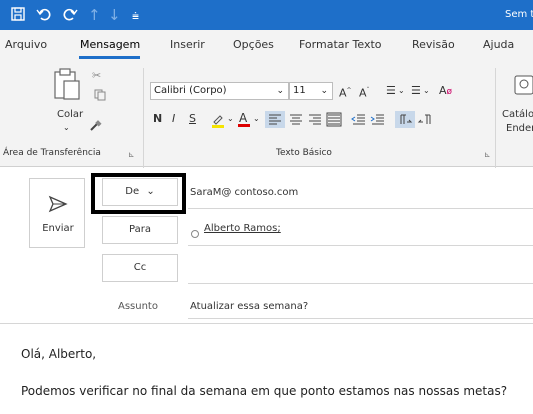 The width and height of the screenshot is (533, 414). Describe the element at coordinates (70, 114) in the screenshot. I see `paste-label: Colar` at that location.